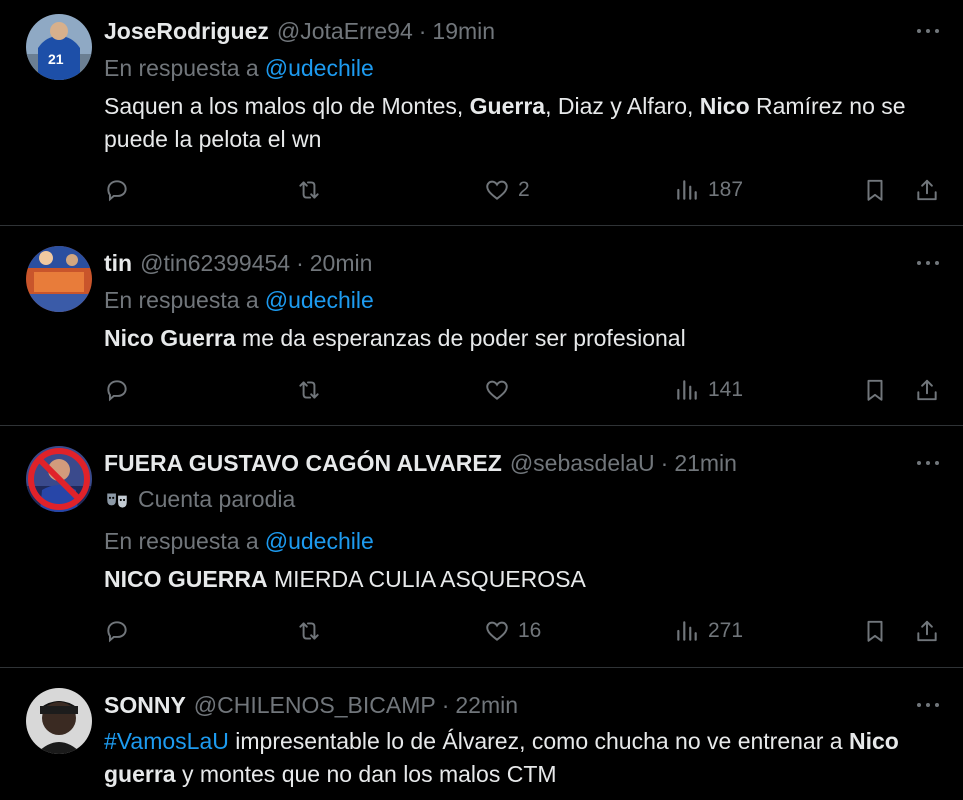  Describe the element at coordinates (708, 631) in the screenshot. I see `views-button: 271` at that location.